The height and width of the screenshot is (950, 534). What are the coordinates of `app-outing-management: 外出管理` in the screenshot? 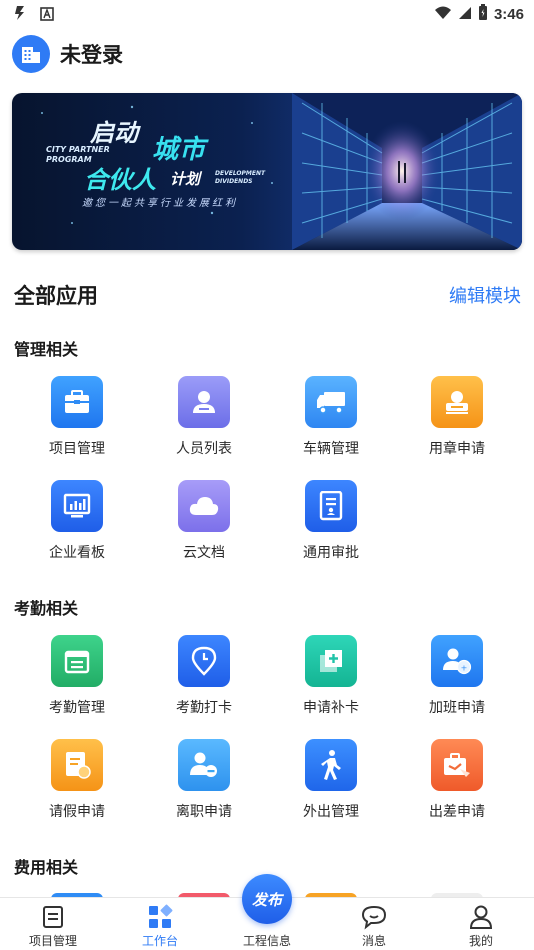 It's located at (331, 784).